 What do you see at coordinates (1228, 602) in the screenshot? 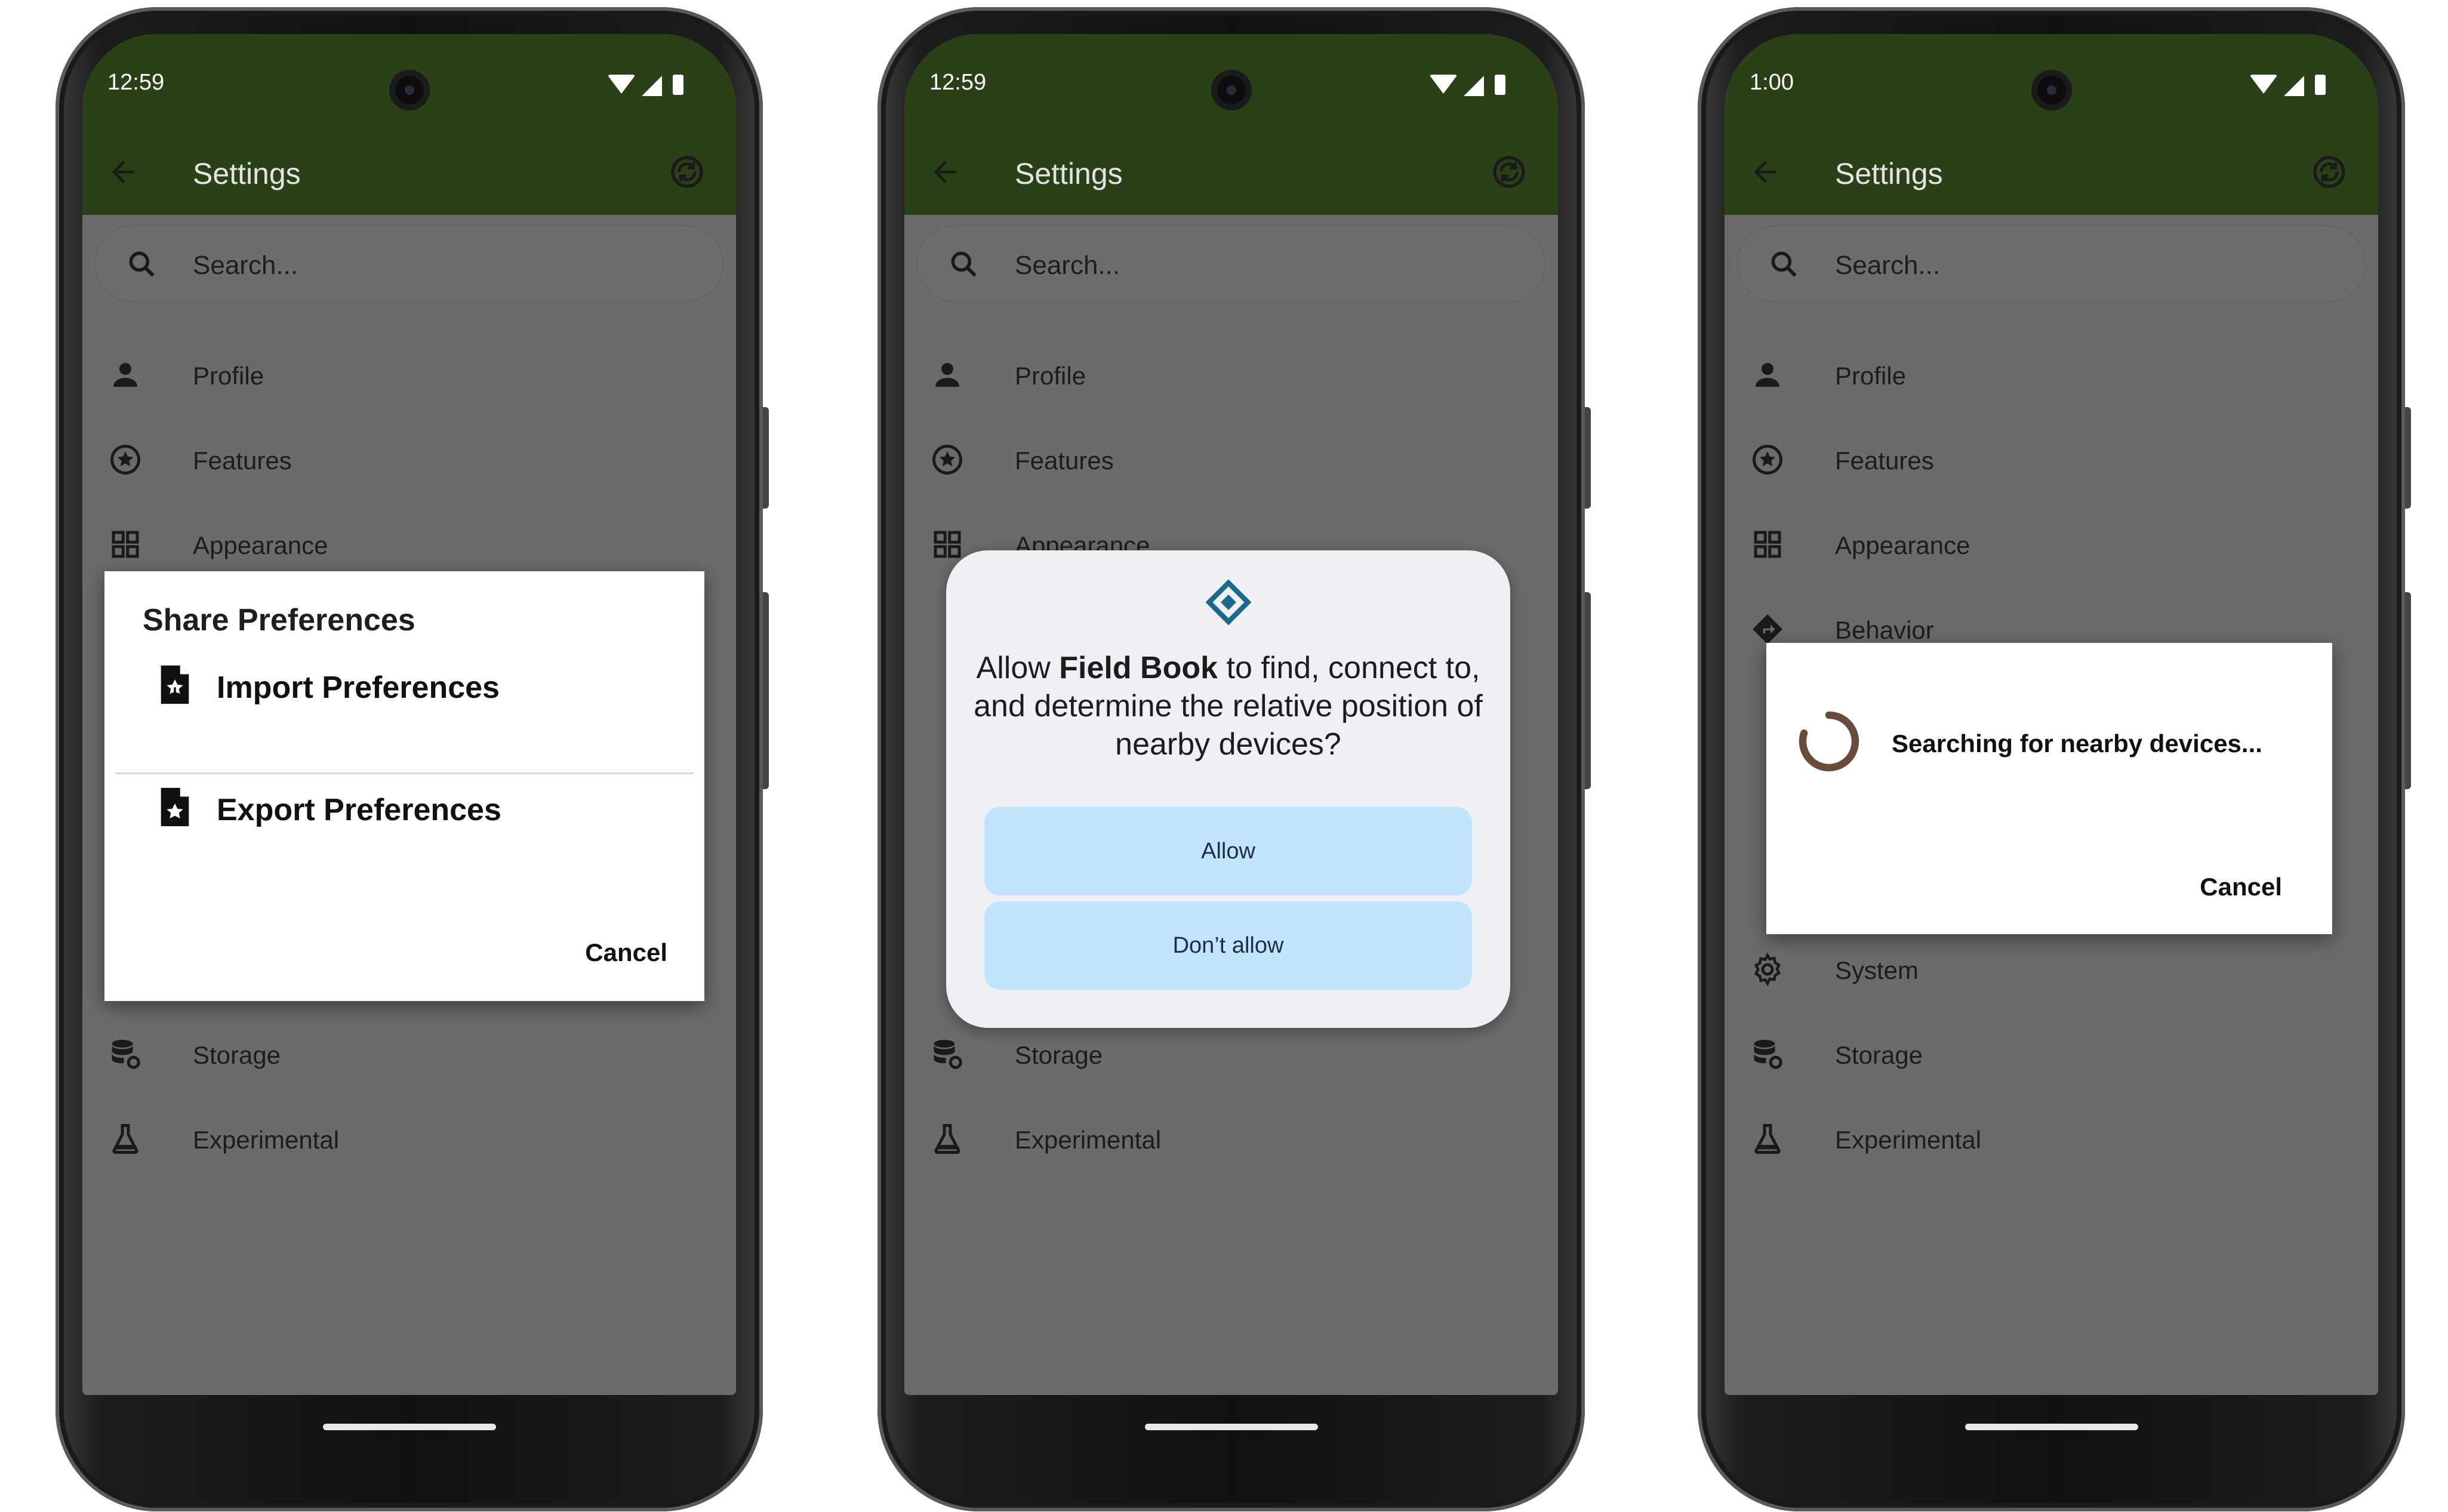
I see `nearby-devices-icon` at bounding box center [1228, 602].